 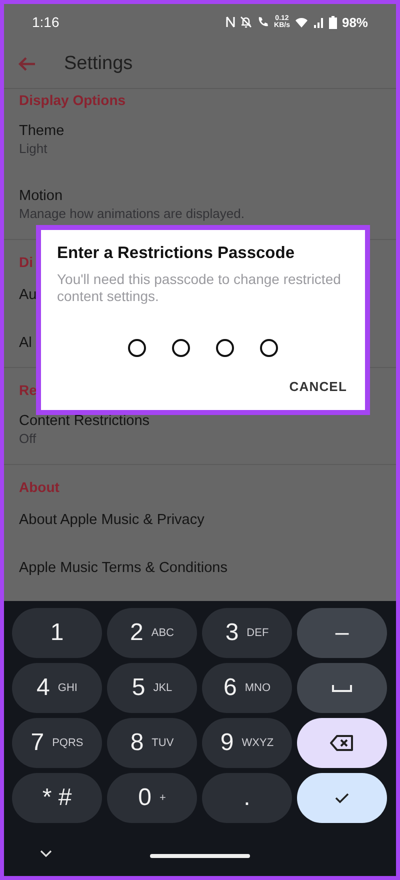 What do you see at coordinates (247, 743) in the screenshot?
I see `key: 9 WXYZ` at bounding box center [247, 743].